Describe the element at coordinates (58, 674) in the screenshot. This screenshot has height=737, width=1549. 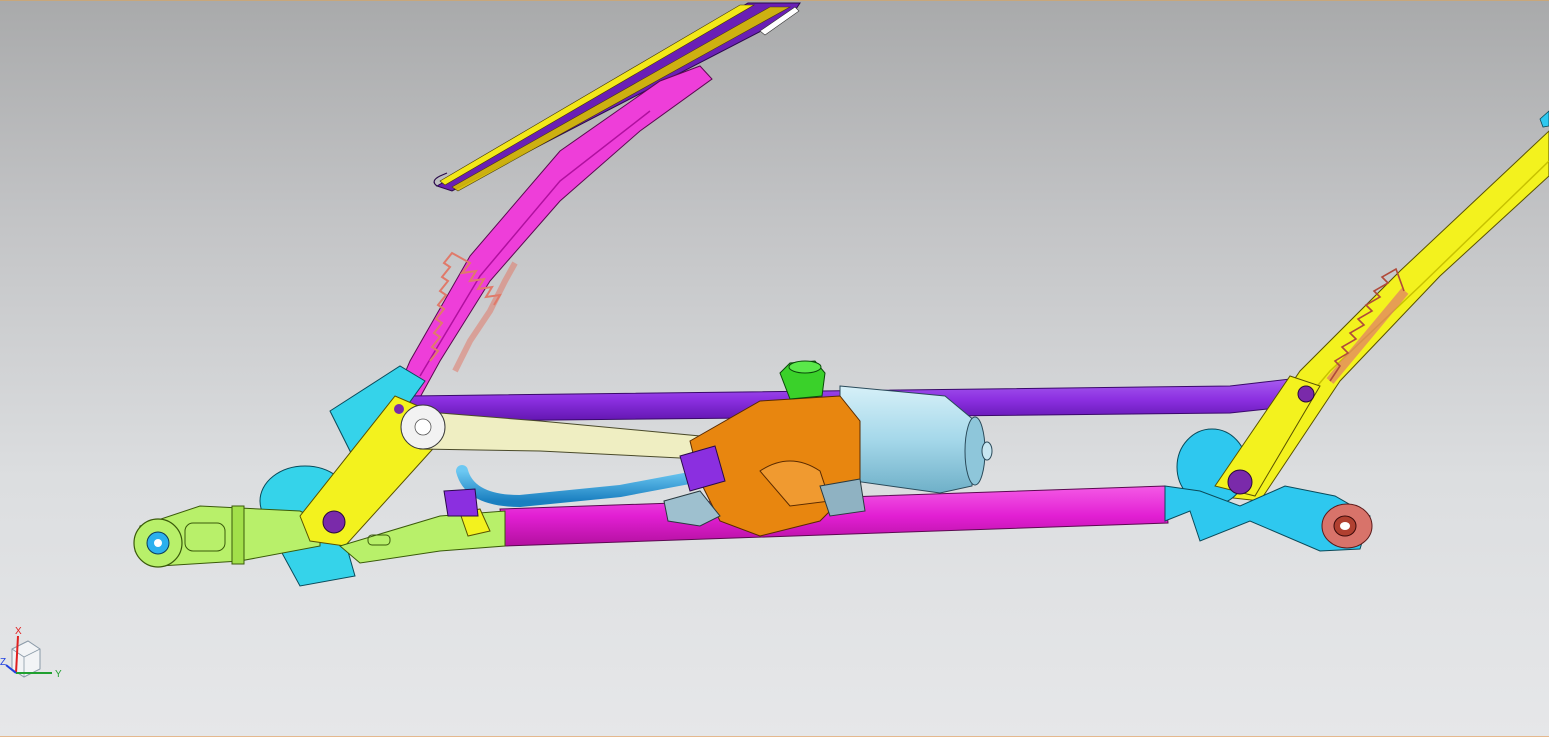
I see `triad-y-label: Y` at that location.